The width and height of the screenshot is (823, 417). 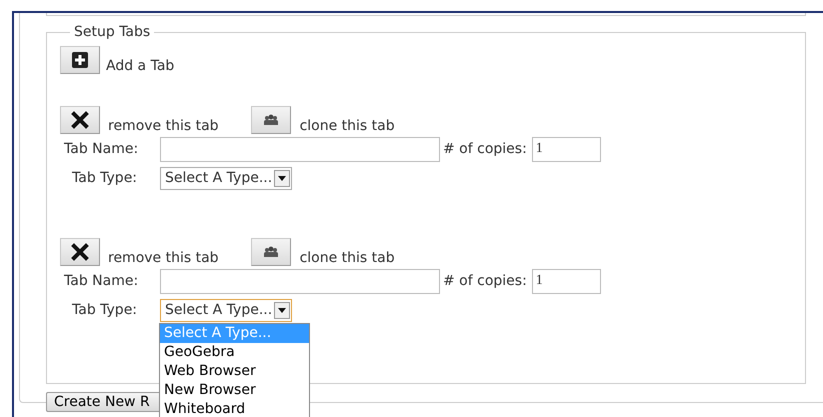 I want to click on plus-icon, so click(x=80, y=60).